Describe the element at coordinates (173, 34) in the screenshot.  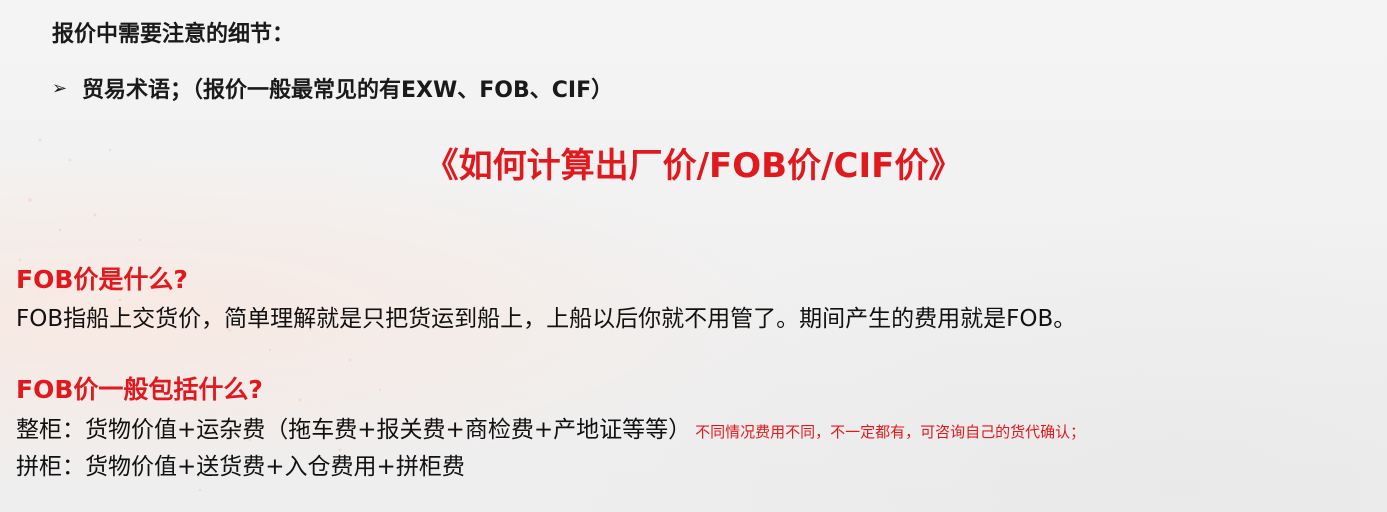
I see `slide-heading: 报价中需要注意的细节：` at that location.